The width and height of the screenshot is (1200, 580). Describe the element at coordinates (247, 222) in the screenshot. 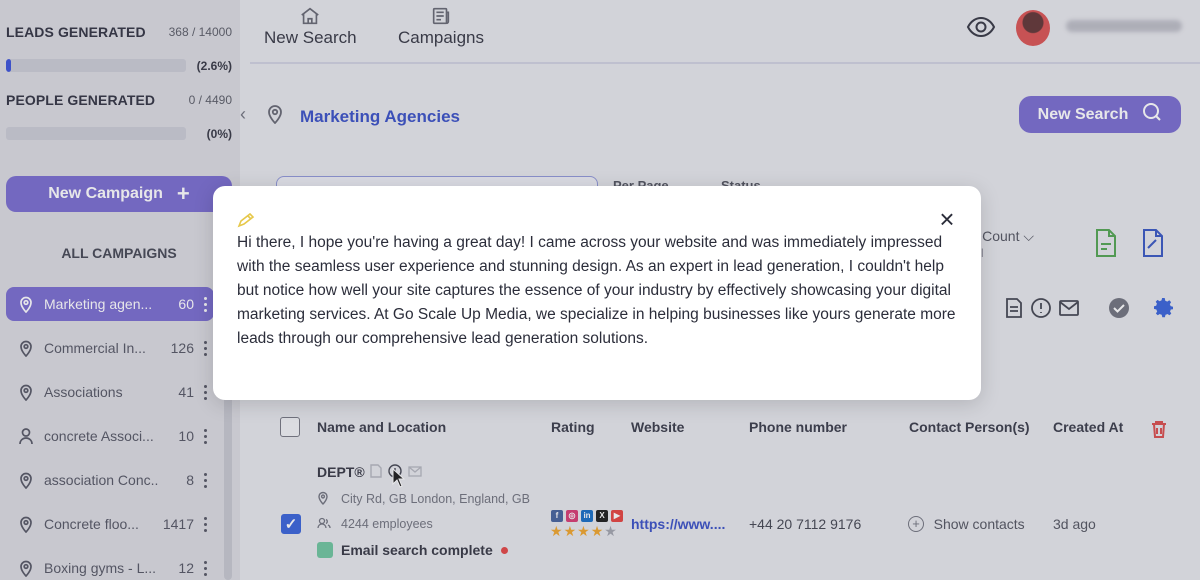

I see `pencil-icon` at that location.